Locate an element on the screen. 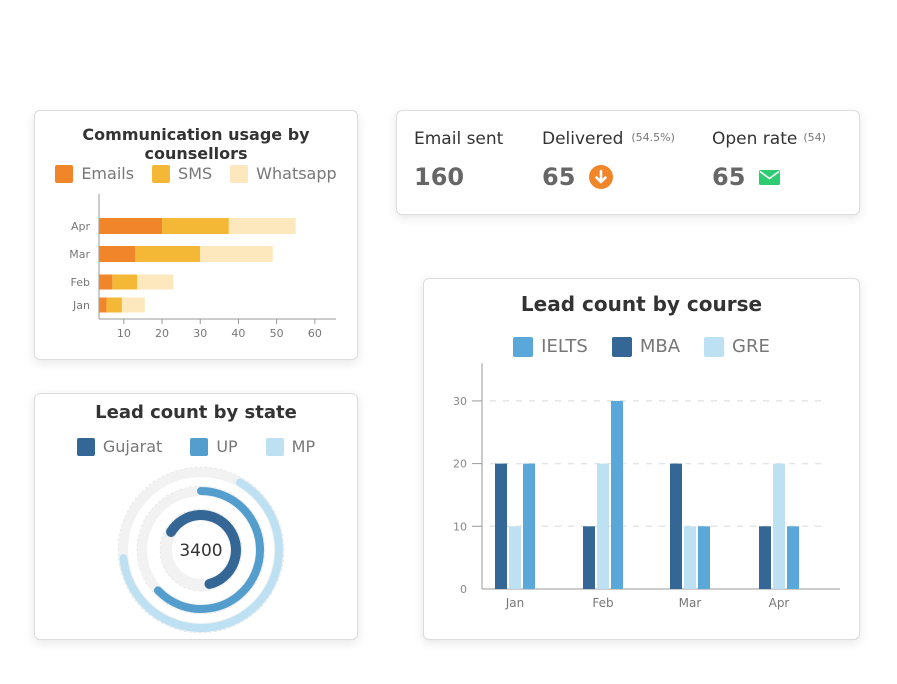 Image resolution: width=897 pixels, height=684 pixels. x-tick-label: Feb is located at coordinates (602, 603).